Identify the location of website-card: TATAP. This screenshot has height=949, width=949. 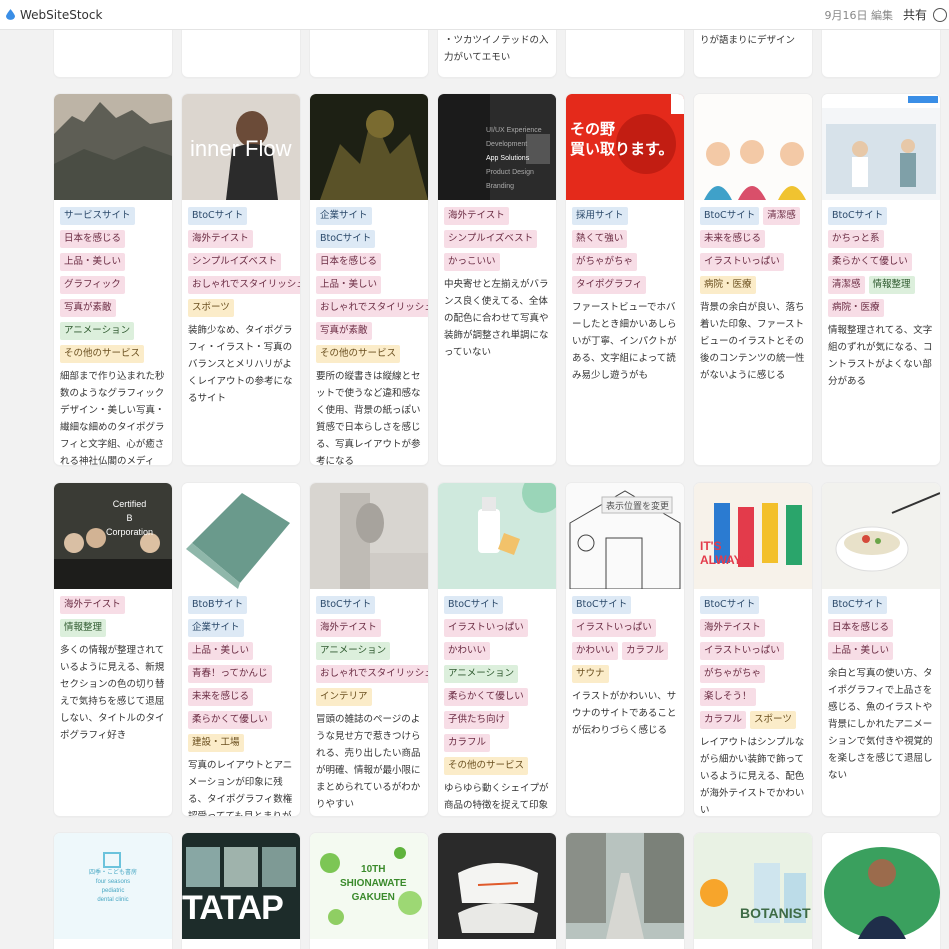
(241, 891).